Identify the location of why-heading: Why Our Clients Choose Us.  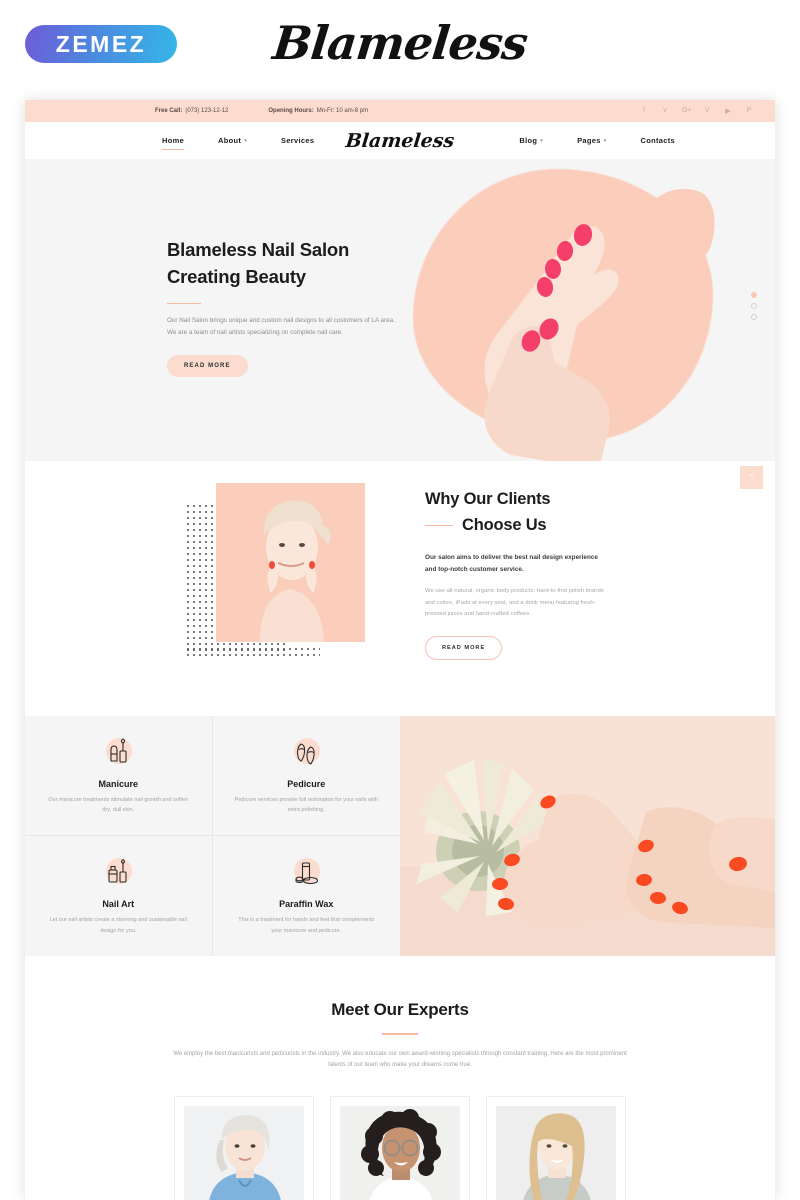
(522, 512).